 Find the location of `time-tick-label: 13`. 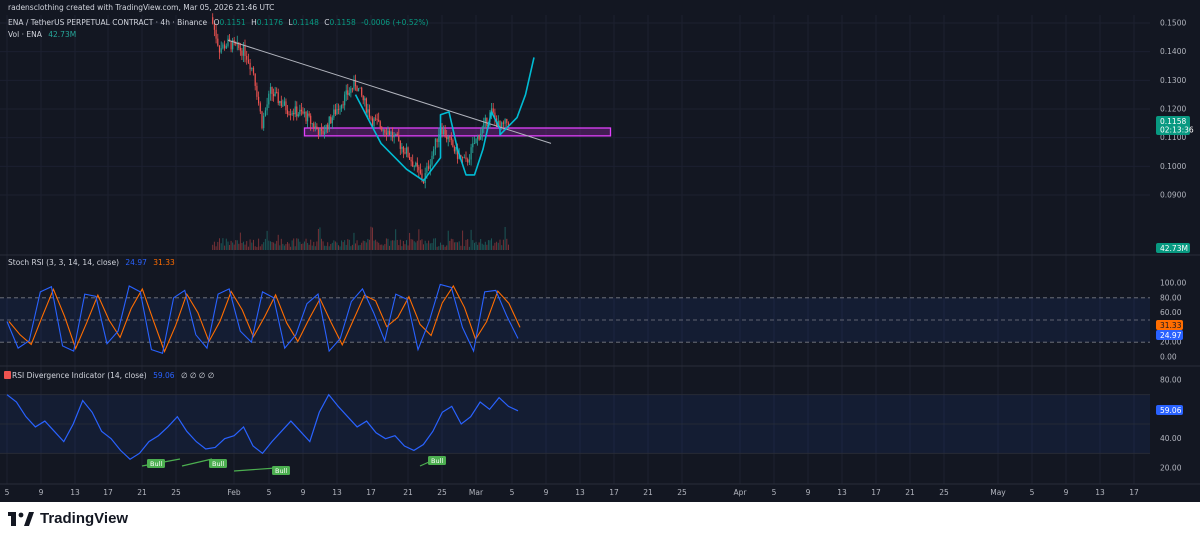

time-tick-label: 13 is located at coordinates (1100, 492).